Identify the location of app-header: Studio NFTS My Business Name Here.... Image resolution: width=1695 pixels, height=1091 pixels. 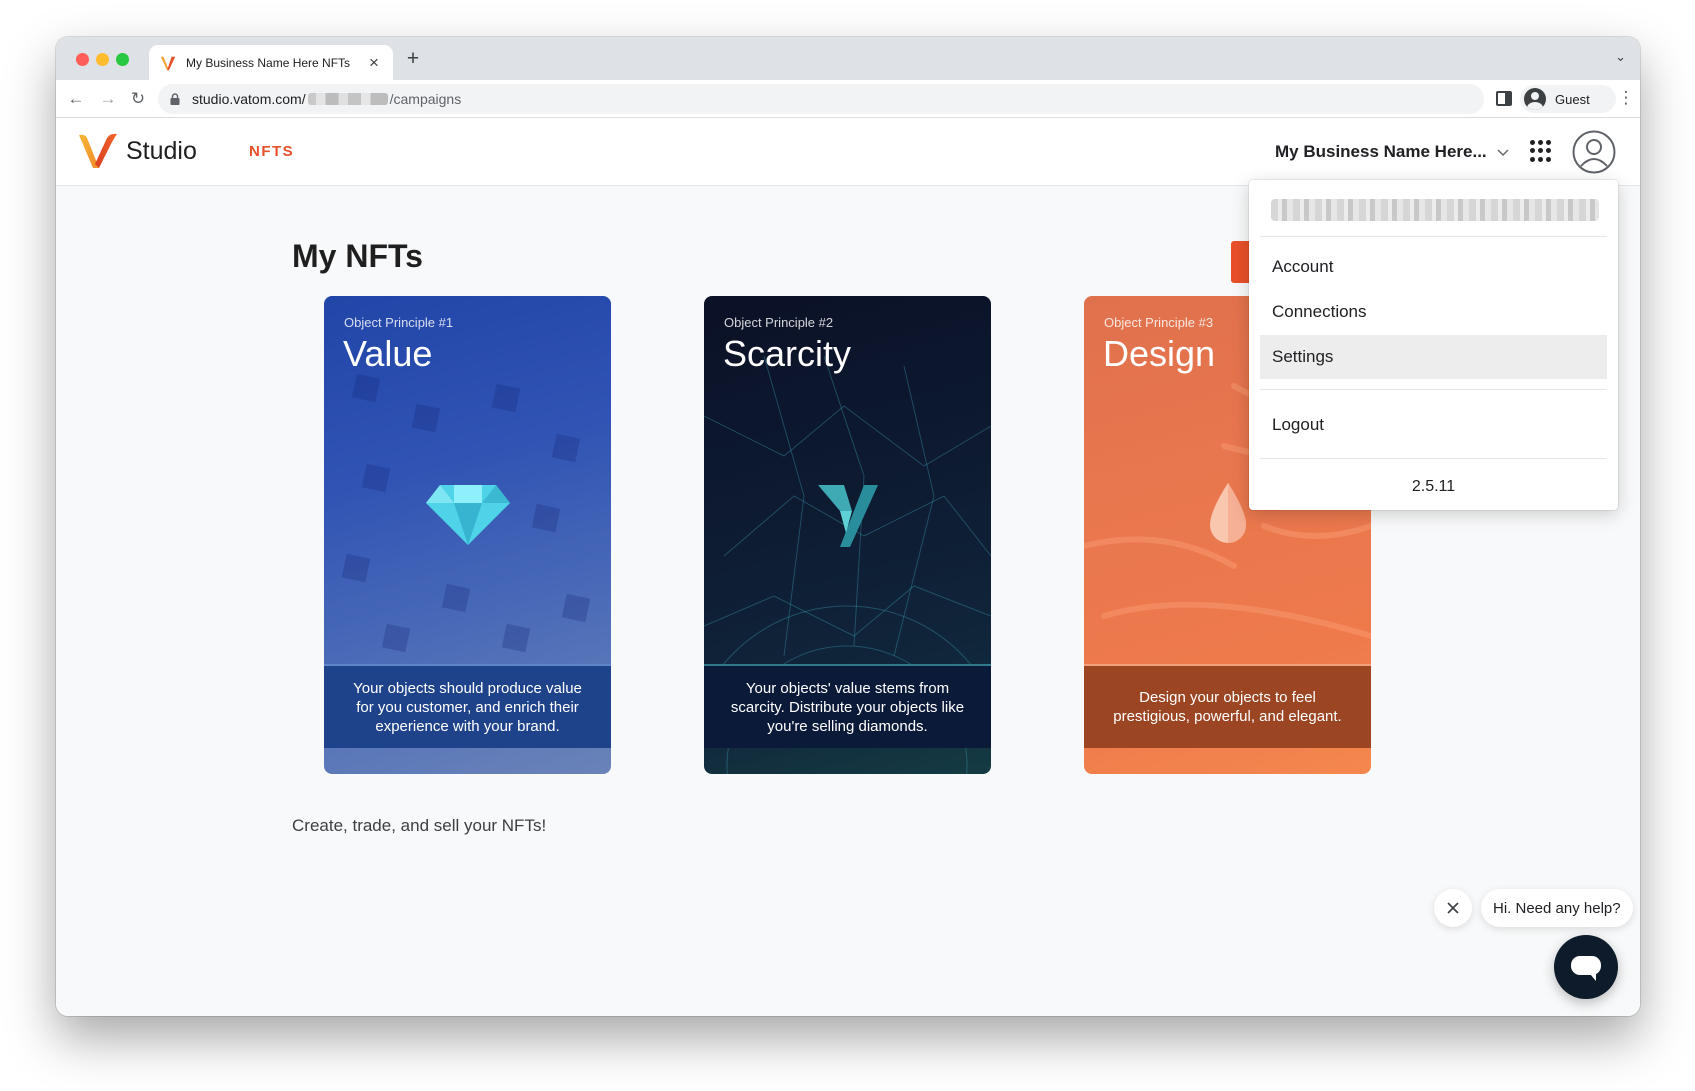
(848, 152).